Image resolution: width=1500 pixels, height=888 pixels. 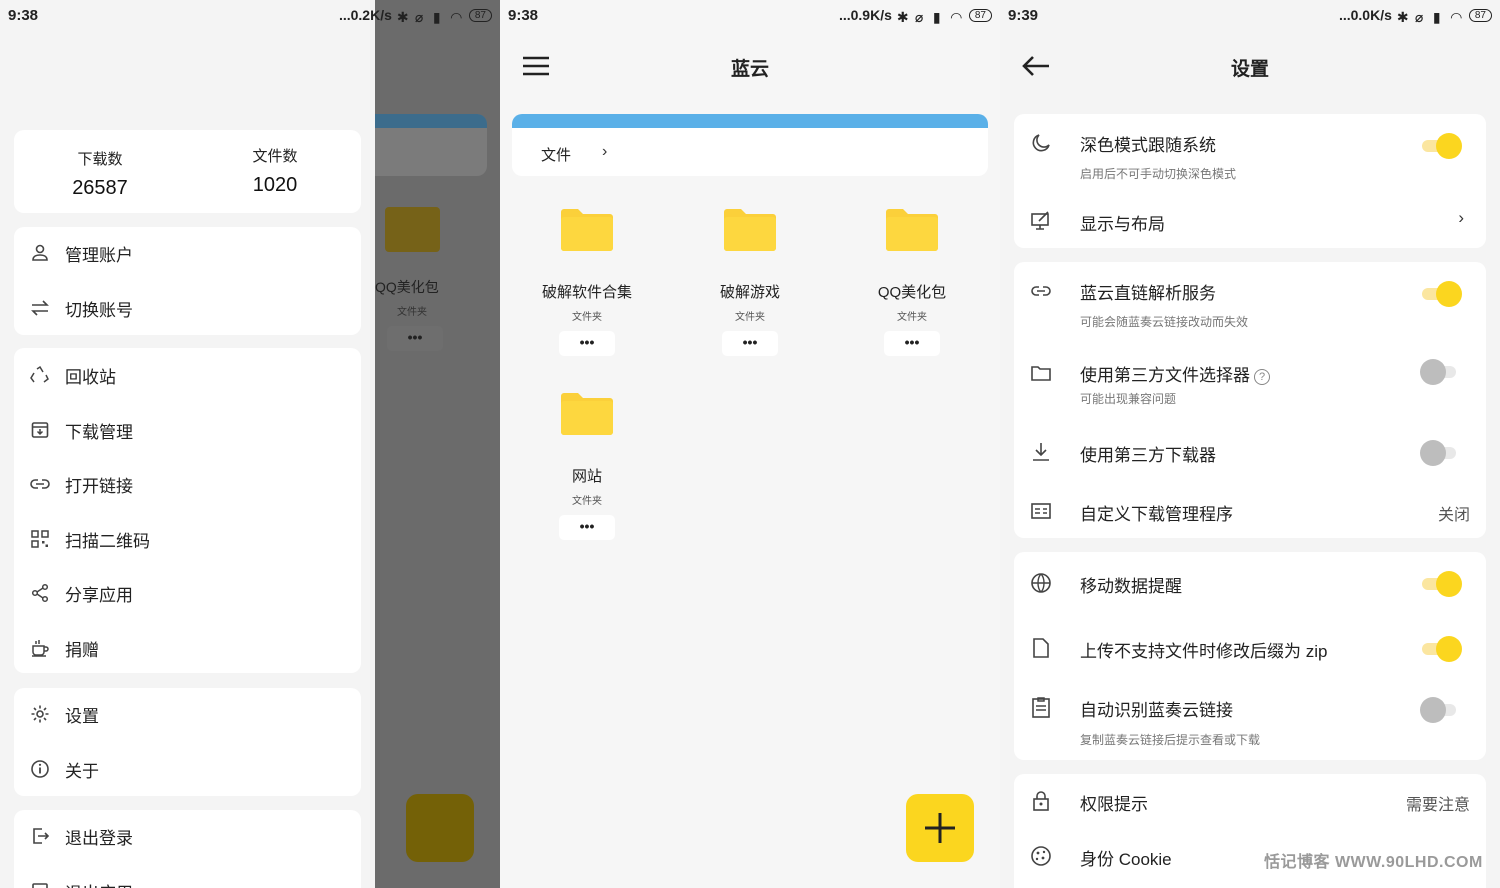 I want to click on dimmed-more-button: •••, so click(x=415, y=338).